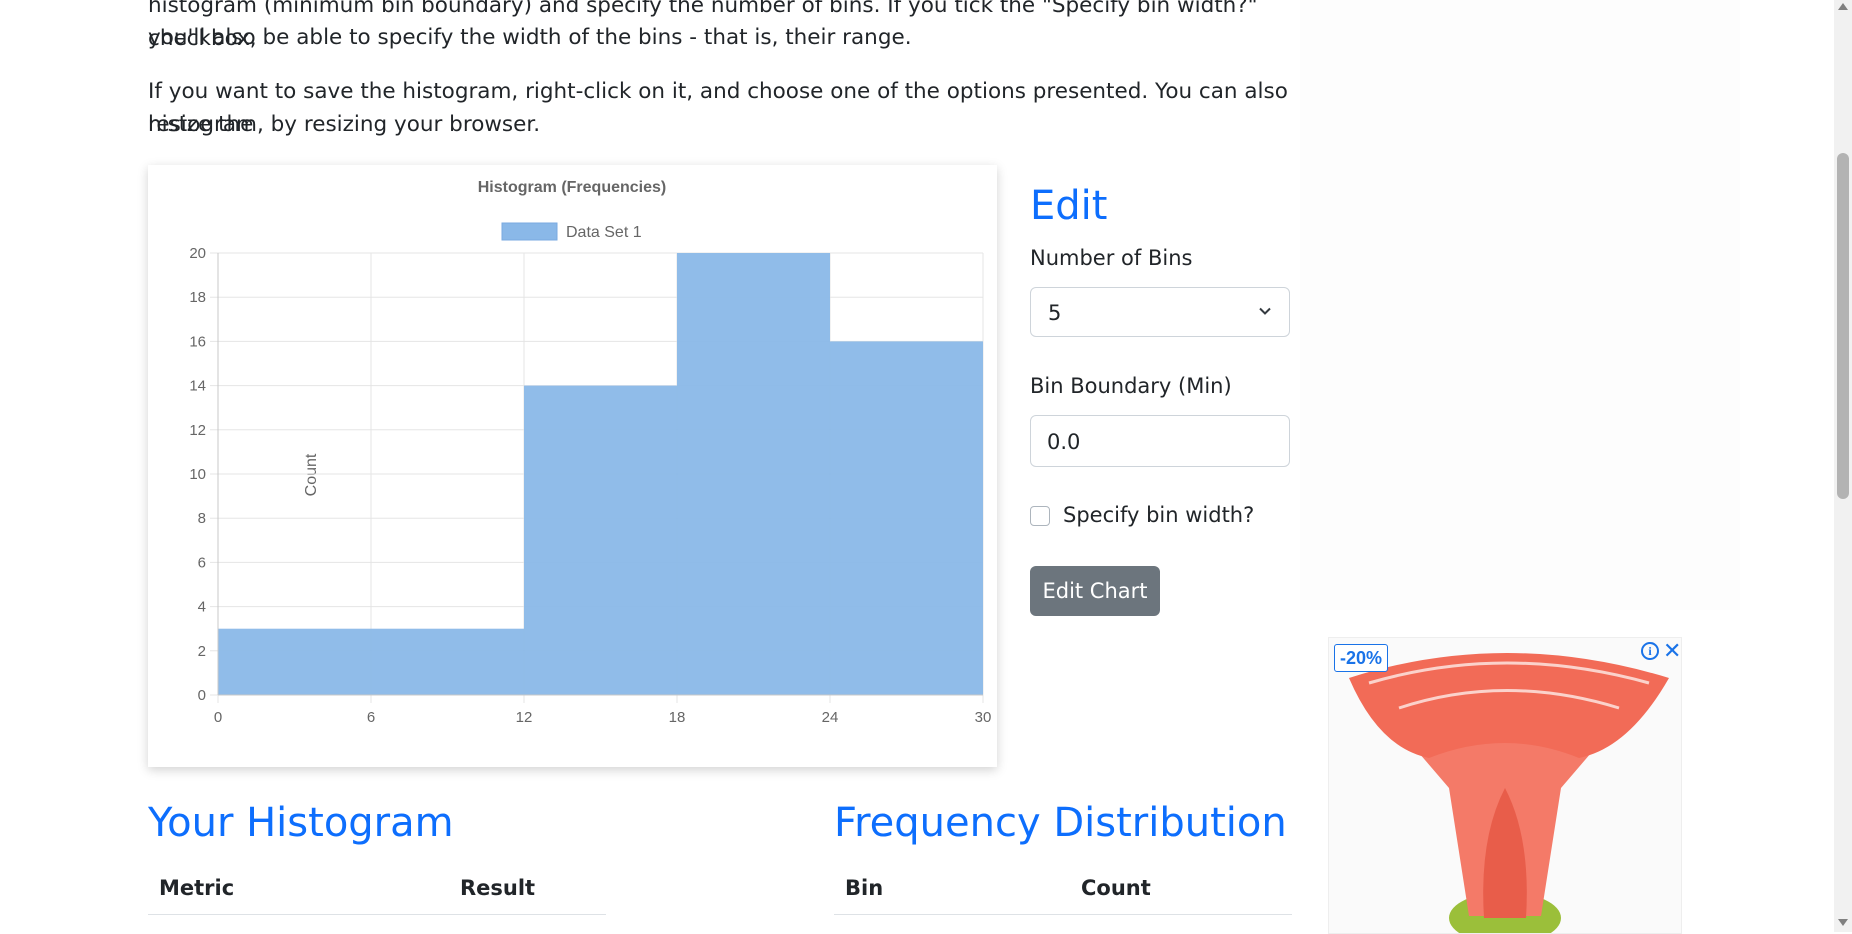 This screenshot has height=934, width=1852. Describe the element at coordinates (197, 253) in the screenshot. I see `y-tick-label: 20` at that location.